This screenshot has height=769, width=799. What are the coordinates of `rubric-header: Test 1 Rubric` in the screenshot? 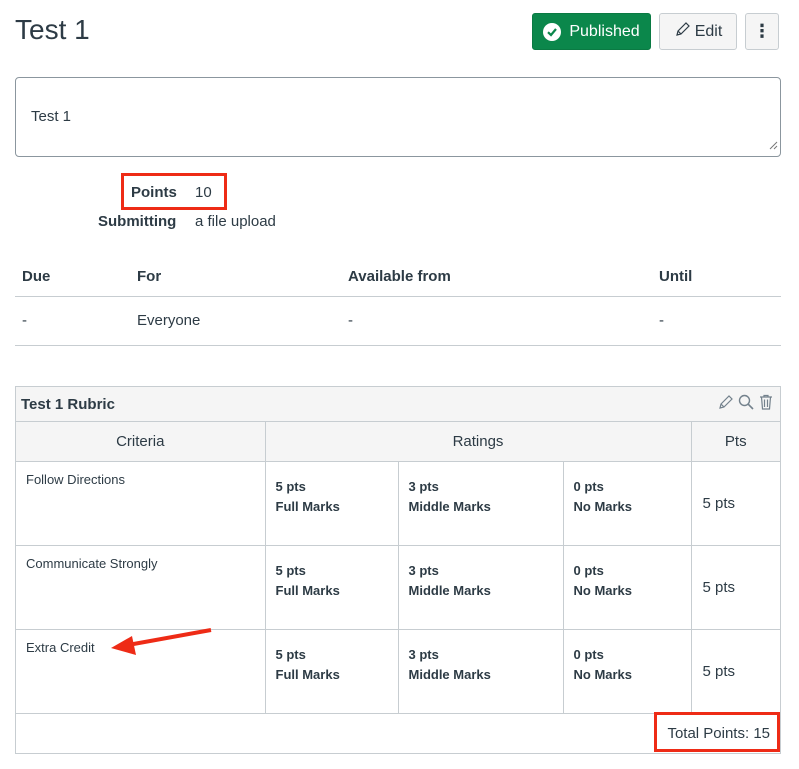 It's located at (398, 404).